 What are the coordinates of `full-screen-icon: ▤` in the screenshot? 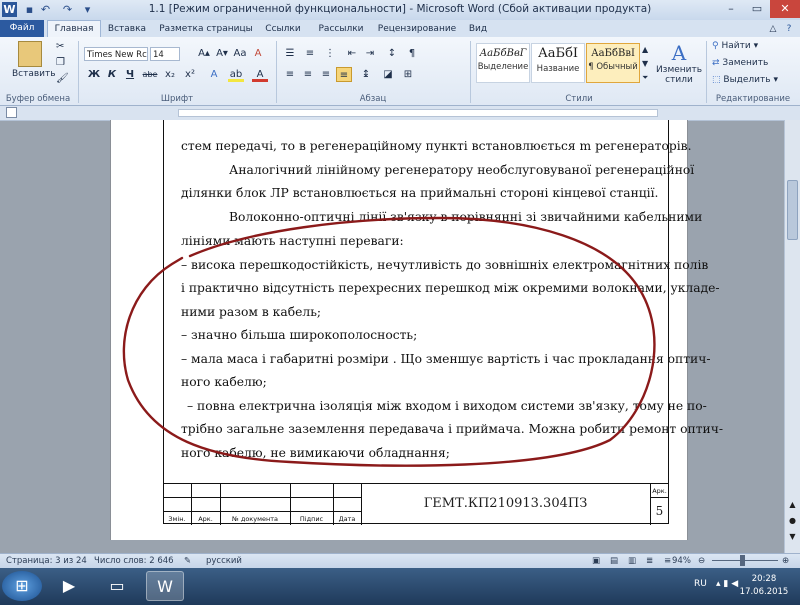 It's located at (614, 561).